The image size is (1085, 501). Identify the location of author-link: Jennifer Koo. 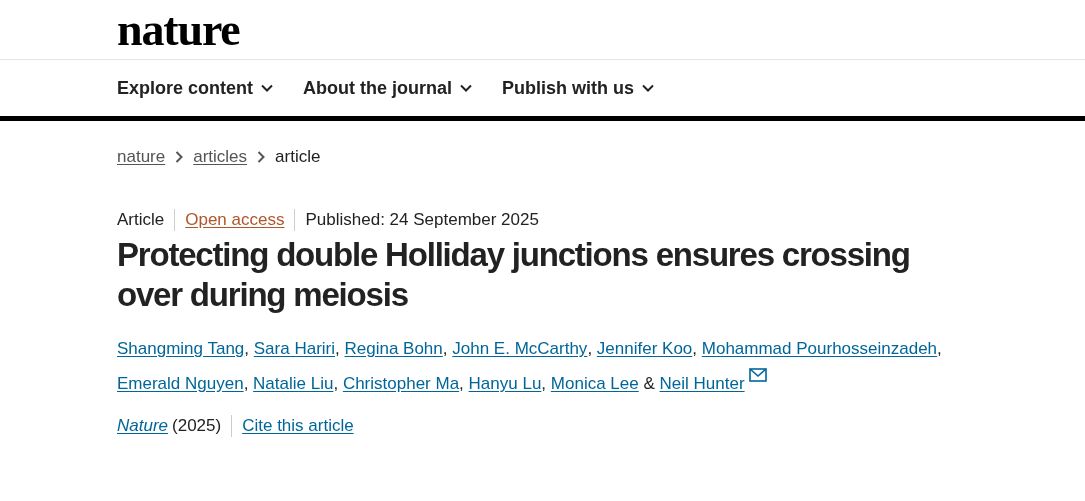
(644, 349).